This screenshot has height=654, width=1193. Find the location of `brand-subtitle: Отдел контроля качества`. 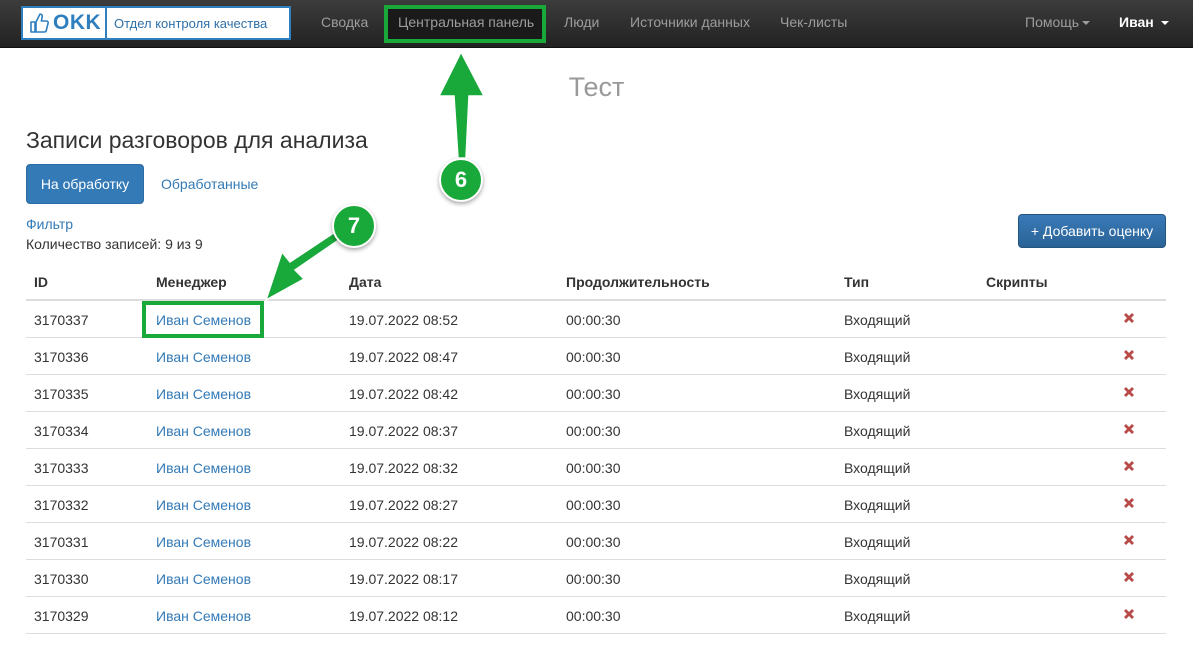

brand-subtitle: Отдел контроля качества is located at coordinates (191, 23).